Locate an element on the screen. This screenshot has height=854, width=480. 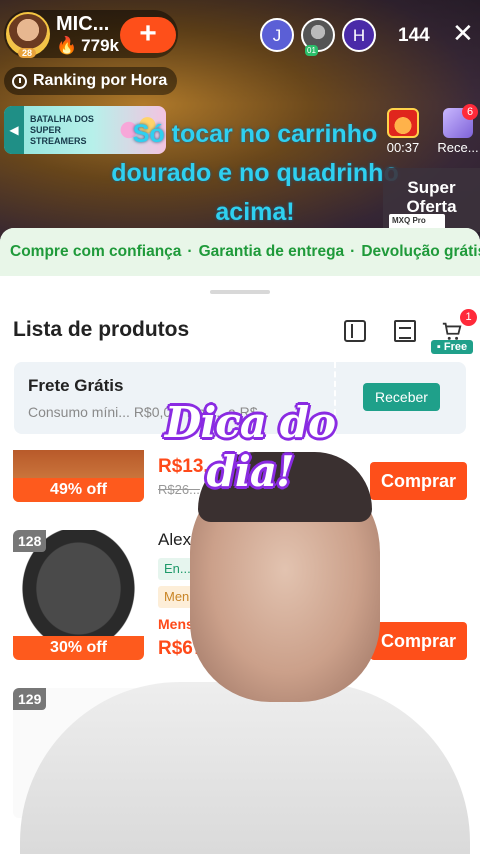
coupon-title: Frete Grátis is located at coordinates (76, 385).